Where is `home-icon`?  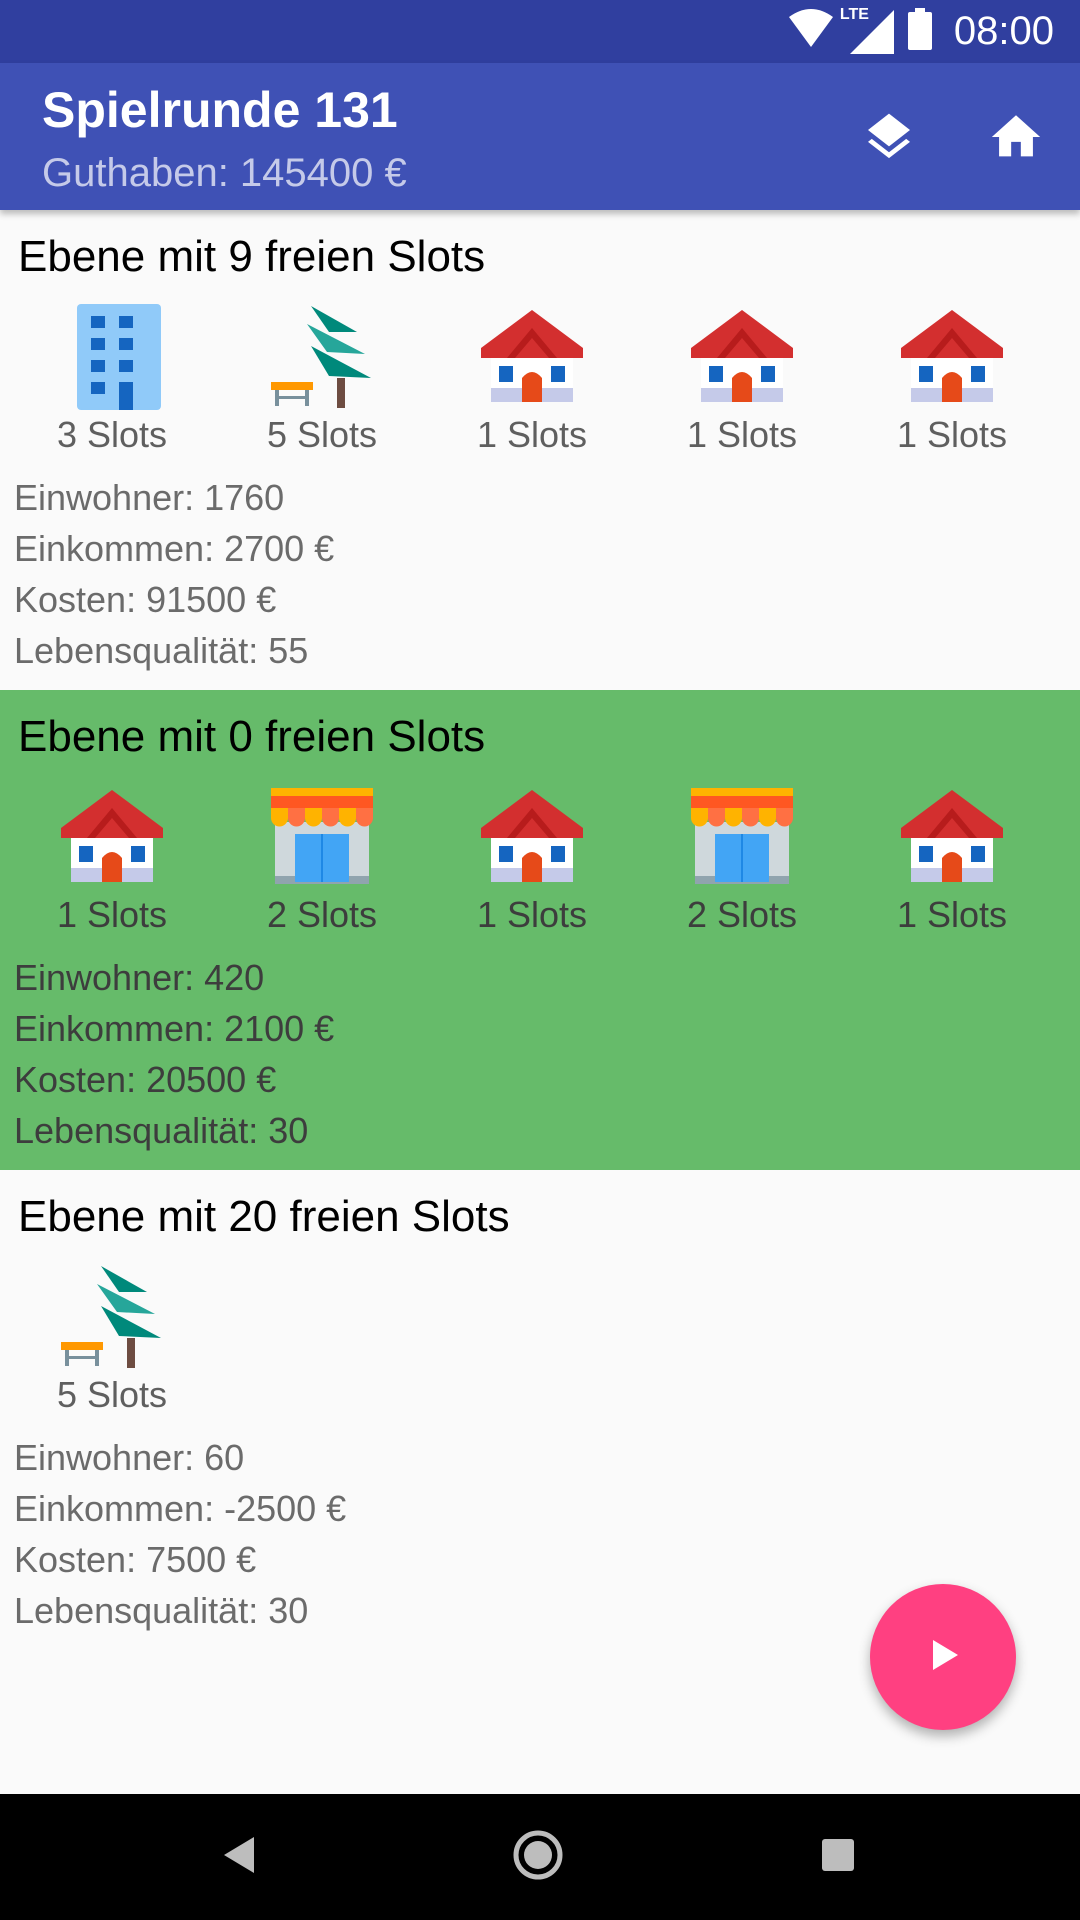
home-icon is located at coordinates (1016, 139).